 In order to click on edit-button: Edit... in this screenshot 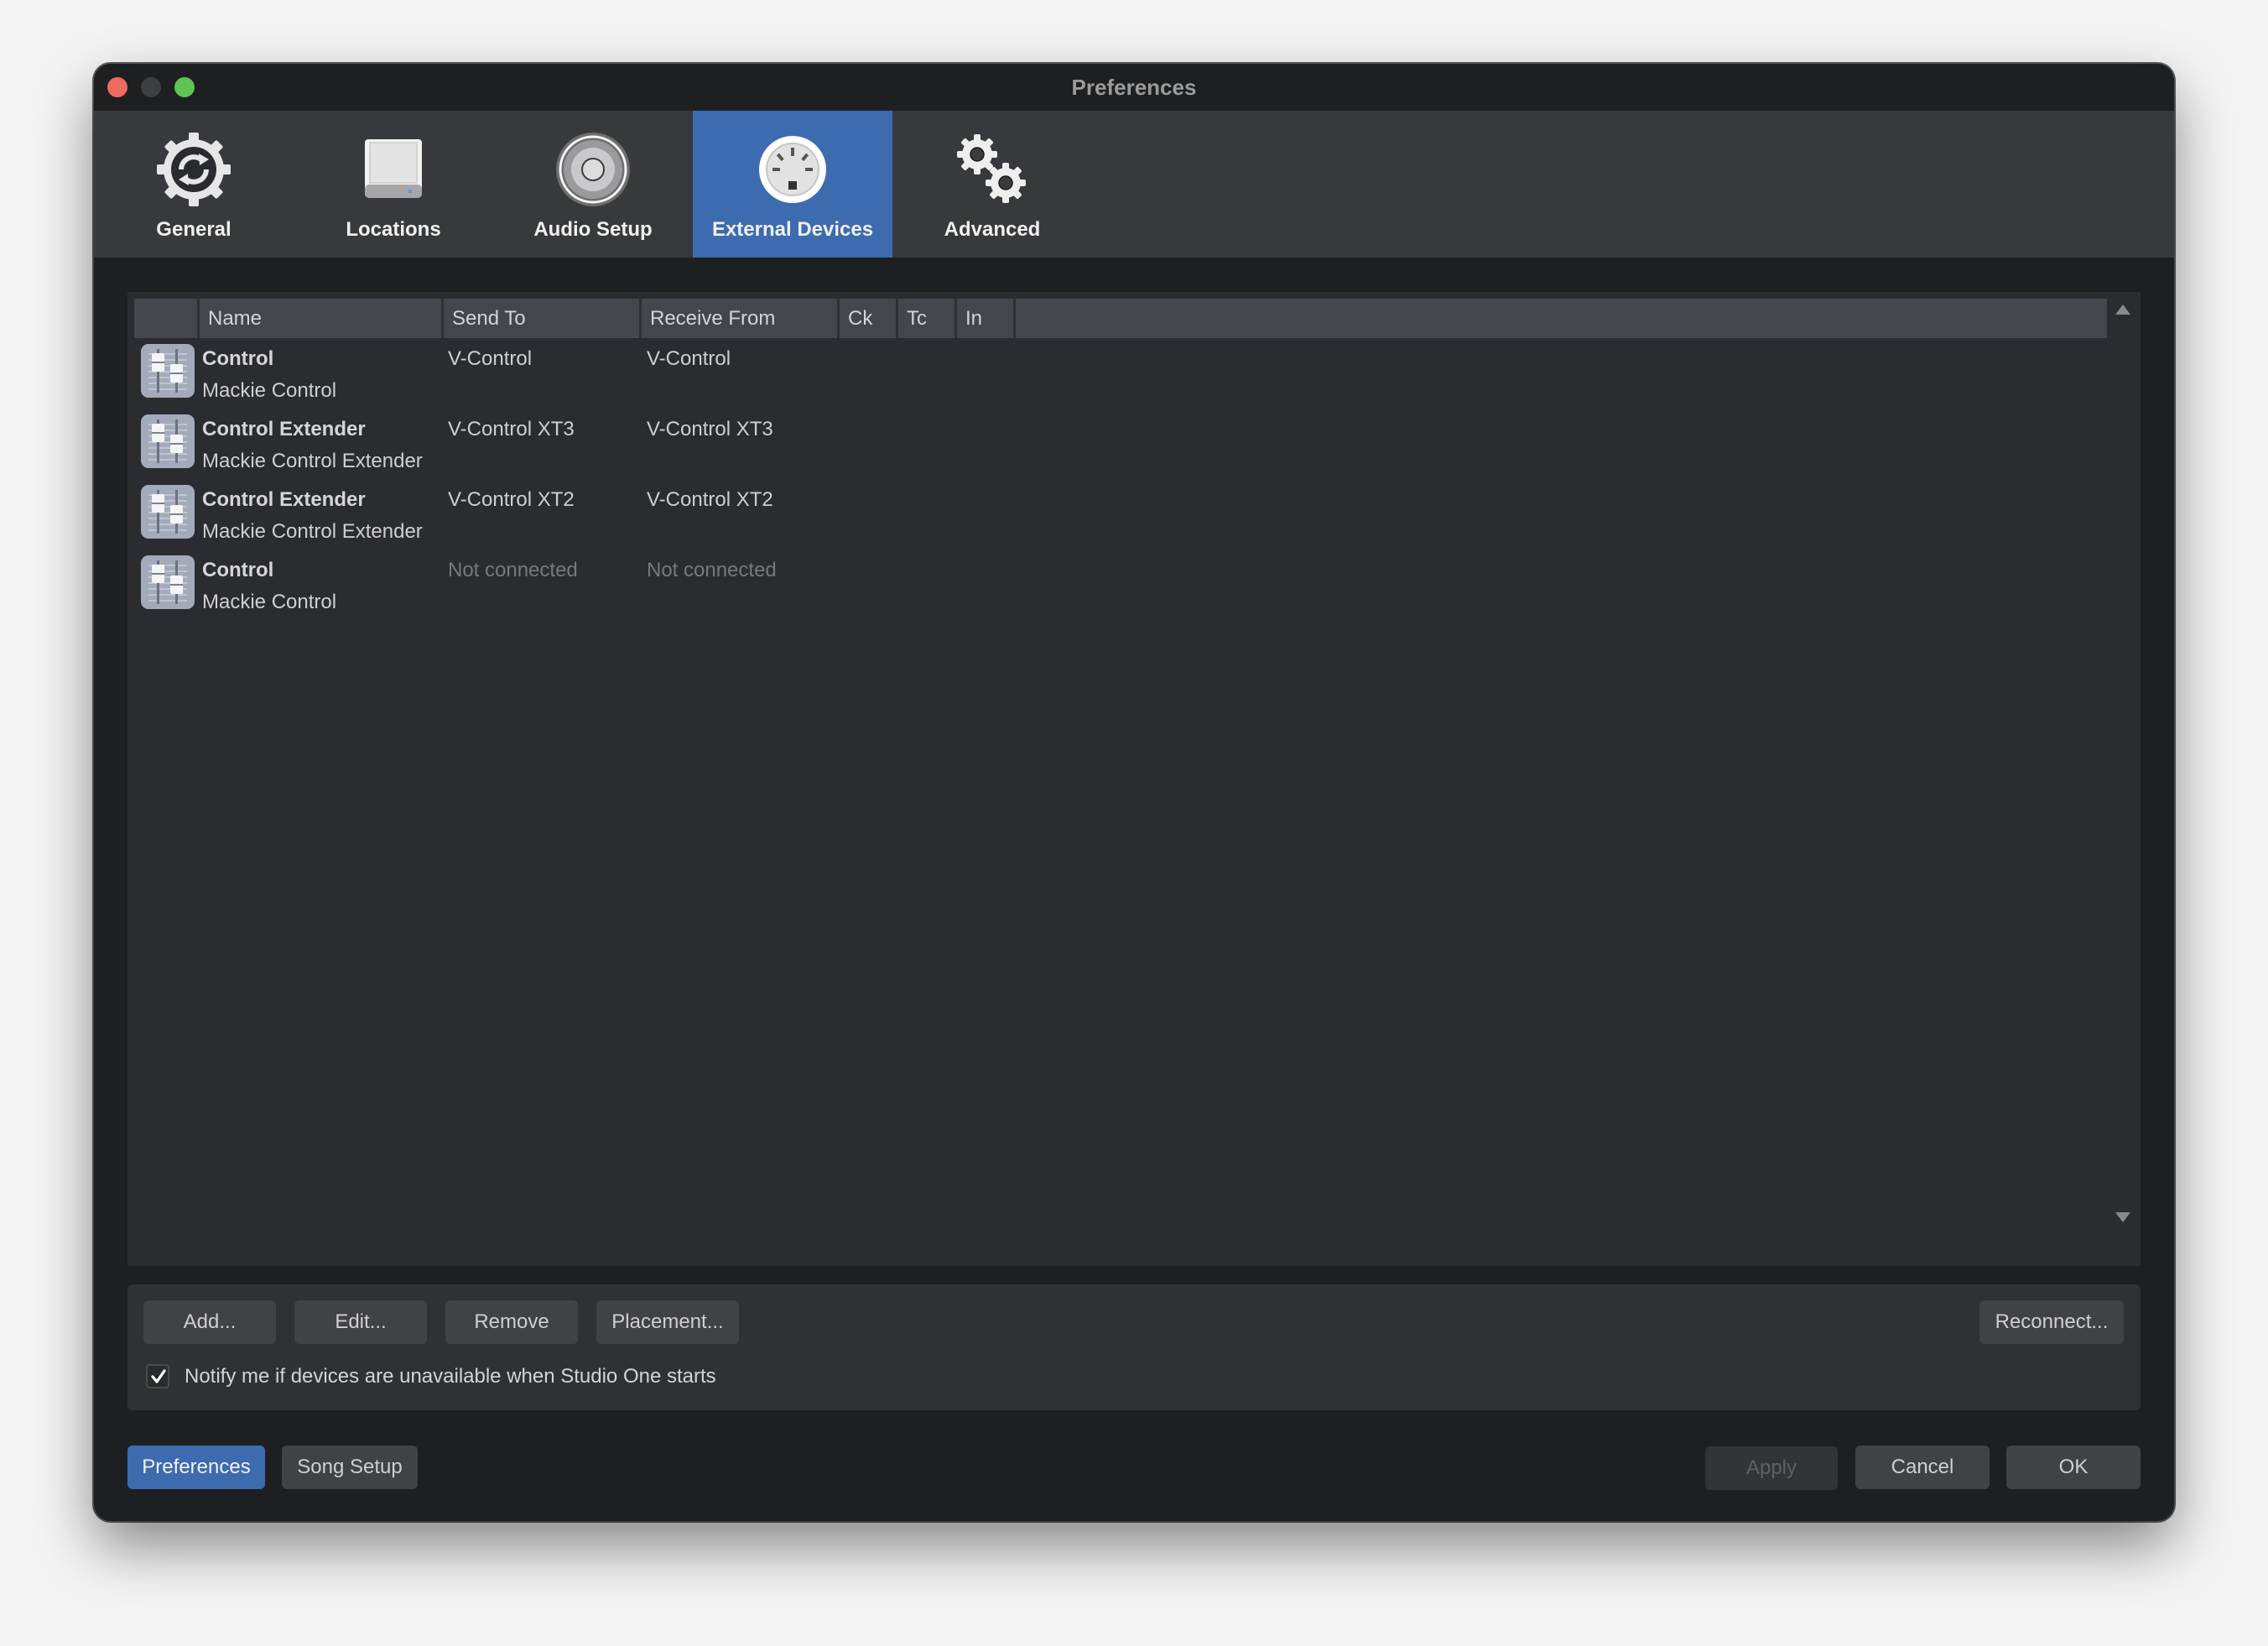, I will do `click(360, 1322)`.